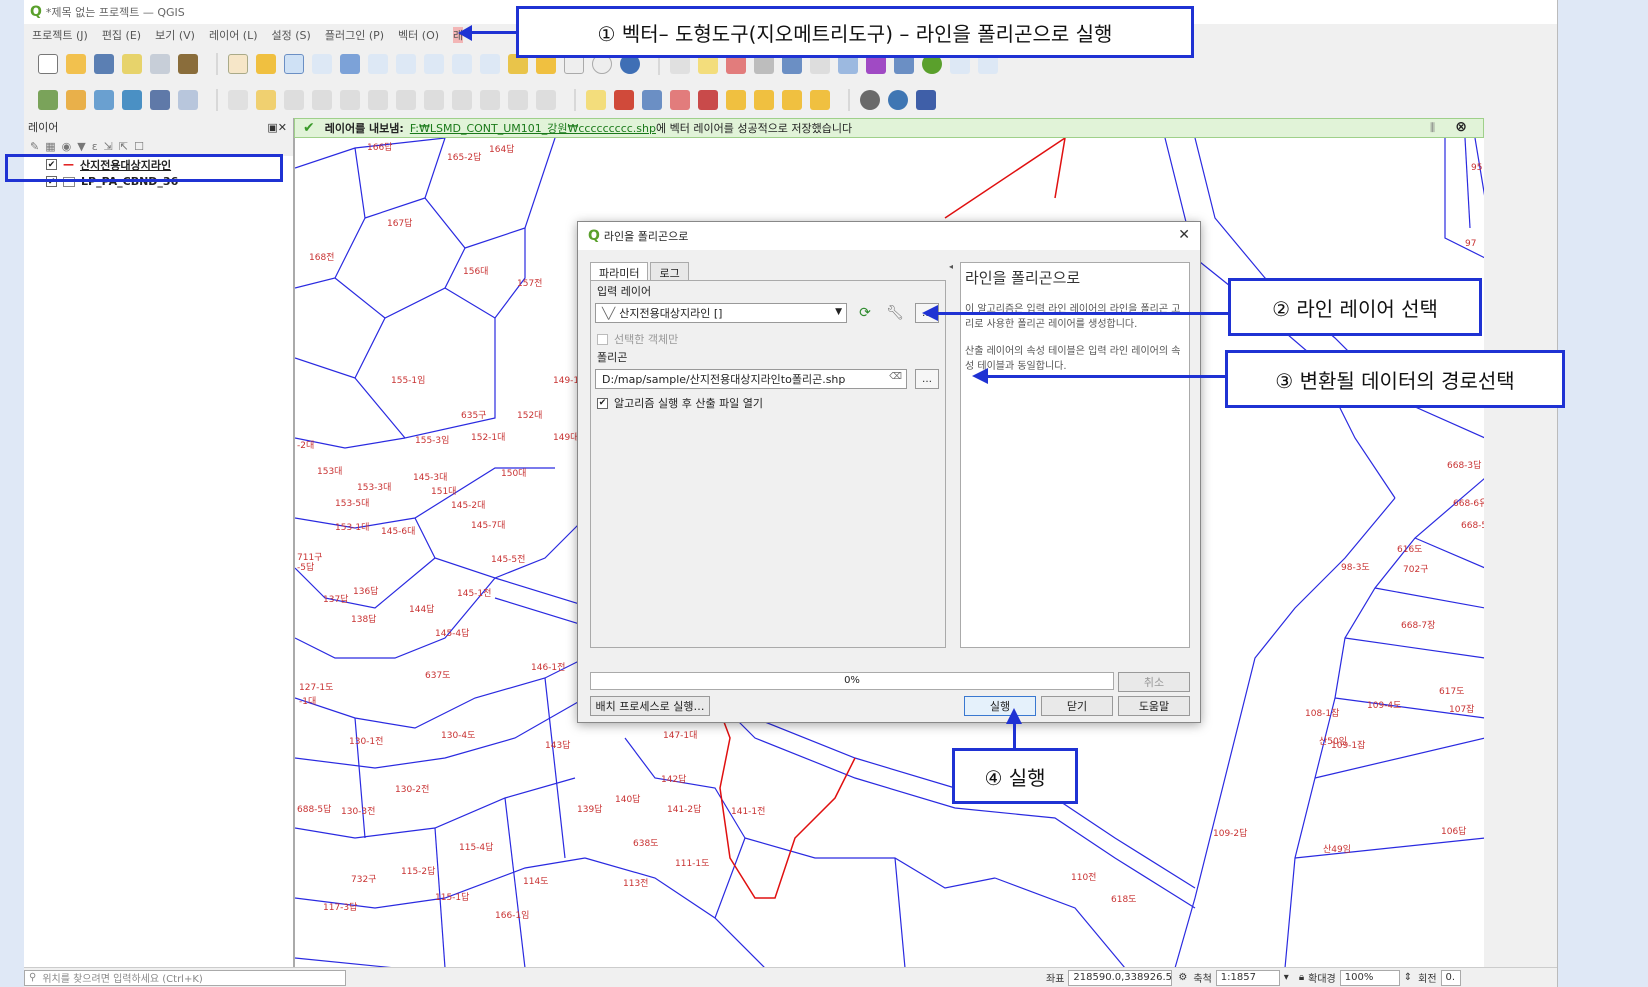 Image resolution: width=1648 pixels, height=987 pixels. I want to click on zoom-full-icon, so click(350, 64).